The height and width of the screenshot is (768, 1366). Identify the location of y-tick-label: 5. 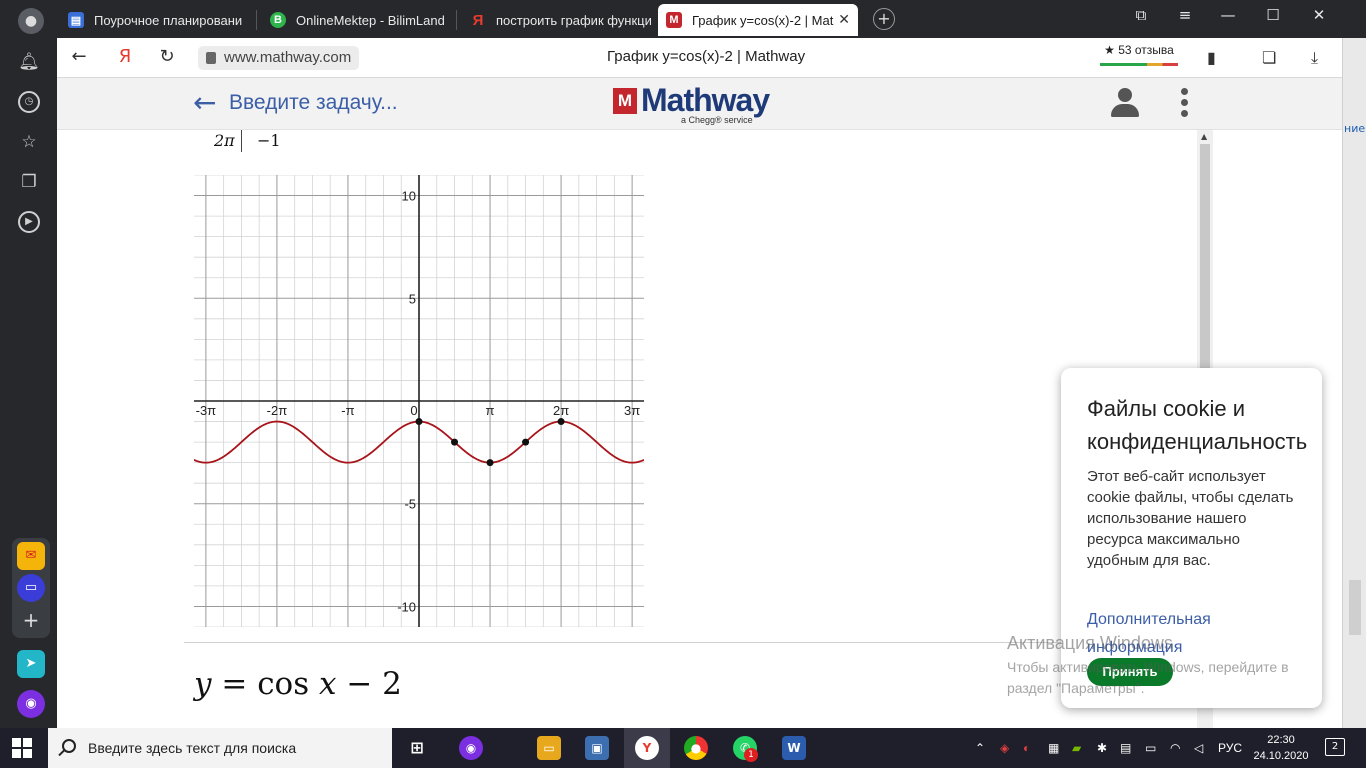
(412, 298).